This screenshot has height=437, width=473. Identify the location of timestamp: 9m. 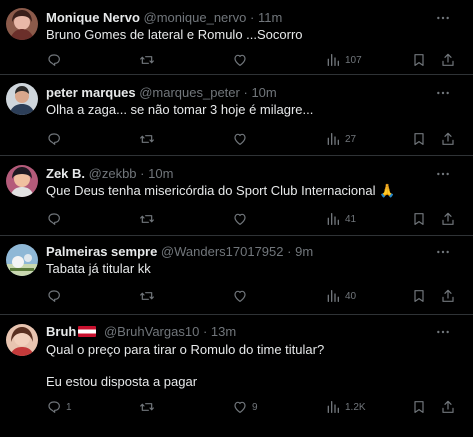
(304, 251).